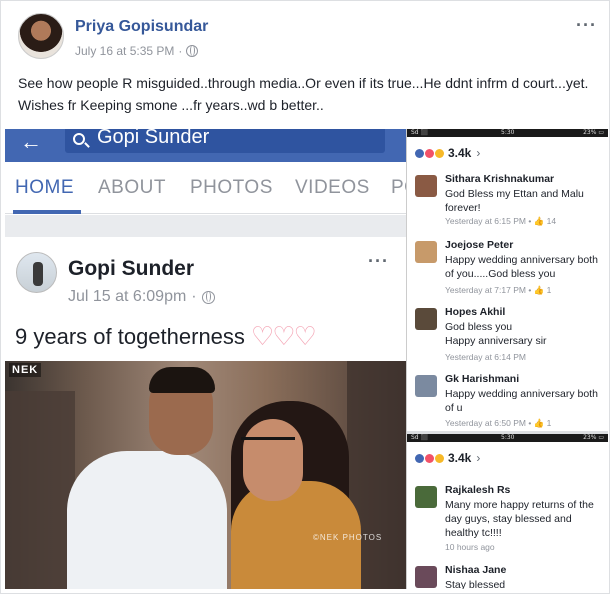 The image size is (610, 594). I want to click on inner-post-meta: Jul 15 at 6:09pm ·, so click(141, 297).